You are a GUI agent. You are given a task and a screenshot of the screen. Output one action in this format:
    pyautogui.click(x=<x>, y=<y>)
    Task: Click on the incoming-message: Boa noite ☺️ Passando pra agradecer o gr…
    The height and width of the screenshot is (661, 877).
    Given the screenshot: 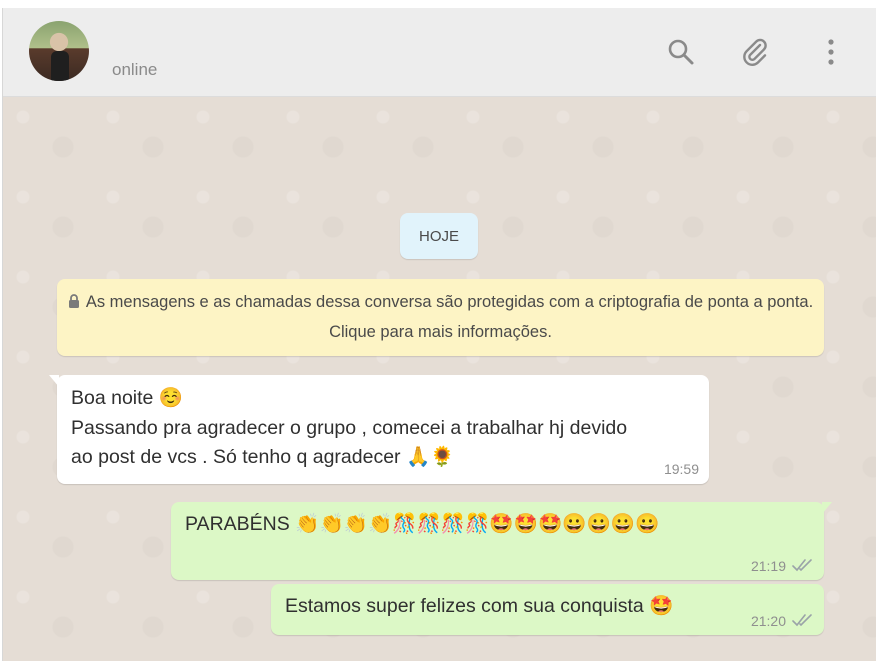 What is the action you would take?
    pyautogui.click(x=379, y=429)
    